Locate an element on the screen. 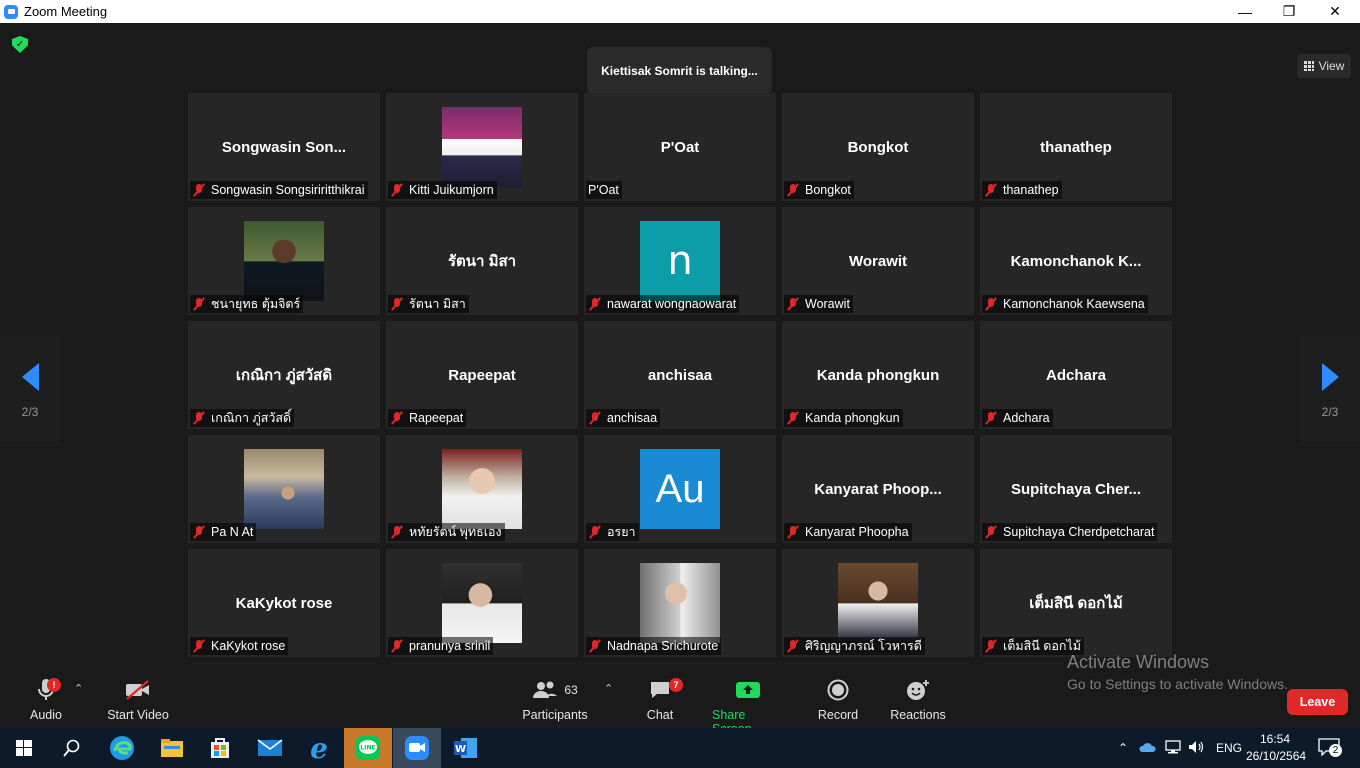 Image resolution: width=1360 pixels, height=768 pixels. participant-tile: P'Oat P'Oat is located at coordinates (680, 147).